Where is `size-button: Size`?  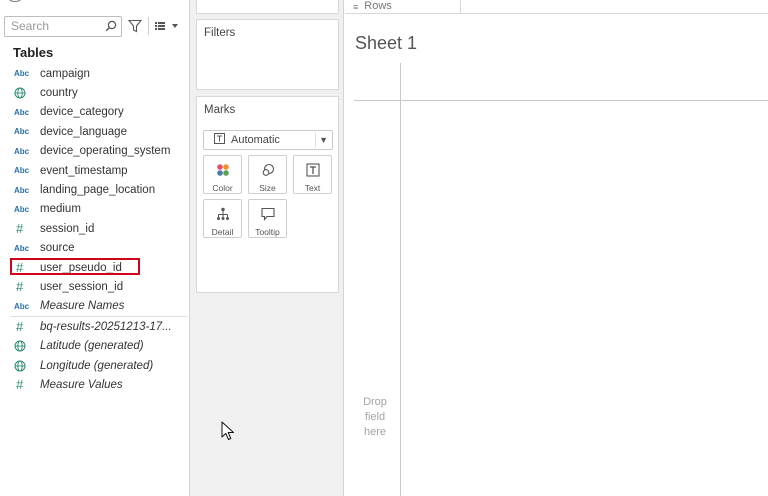 size-button: Size is located at coordinates (267, 174).